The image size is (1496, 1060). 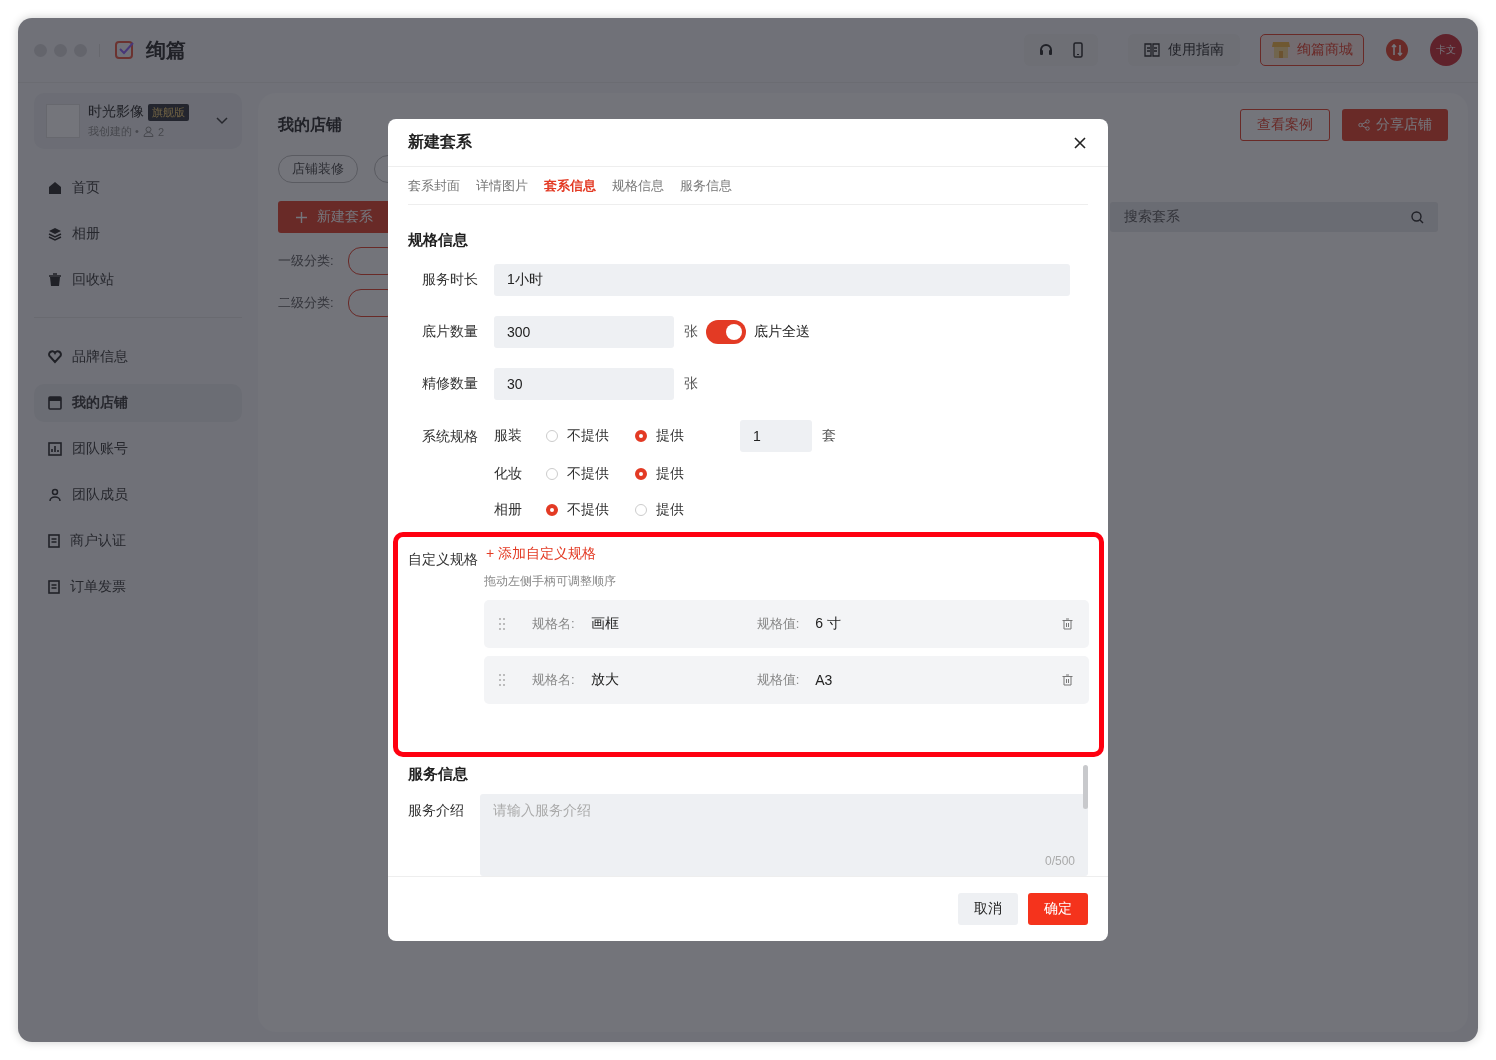 What do you see at coordinates (310, 124) in the screenshot?
I see `page-title: 我的店铺` at bounding box center [310, 124].